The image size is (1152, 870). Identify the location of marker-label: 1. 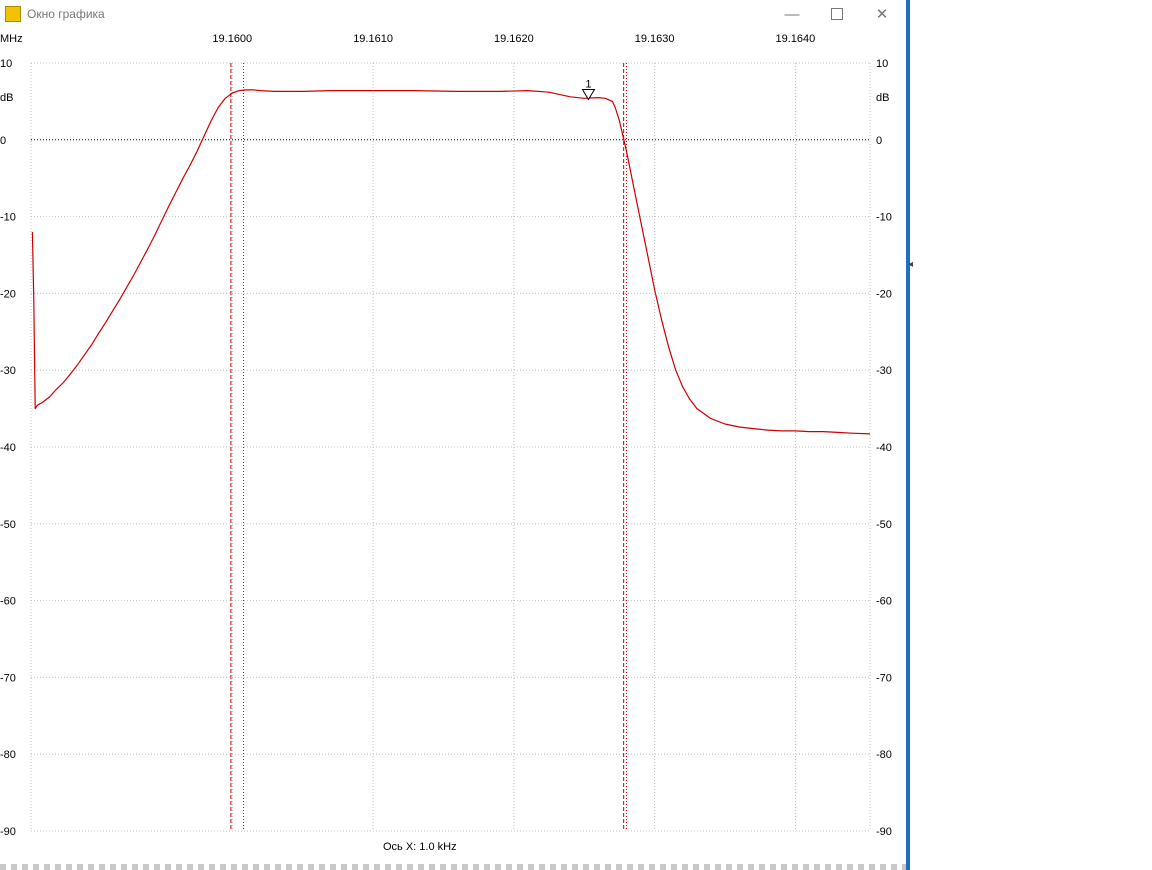
(588, 85).